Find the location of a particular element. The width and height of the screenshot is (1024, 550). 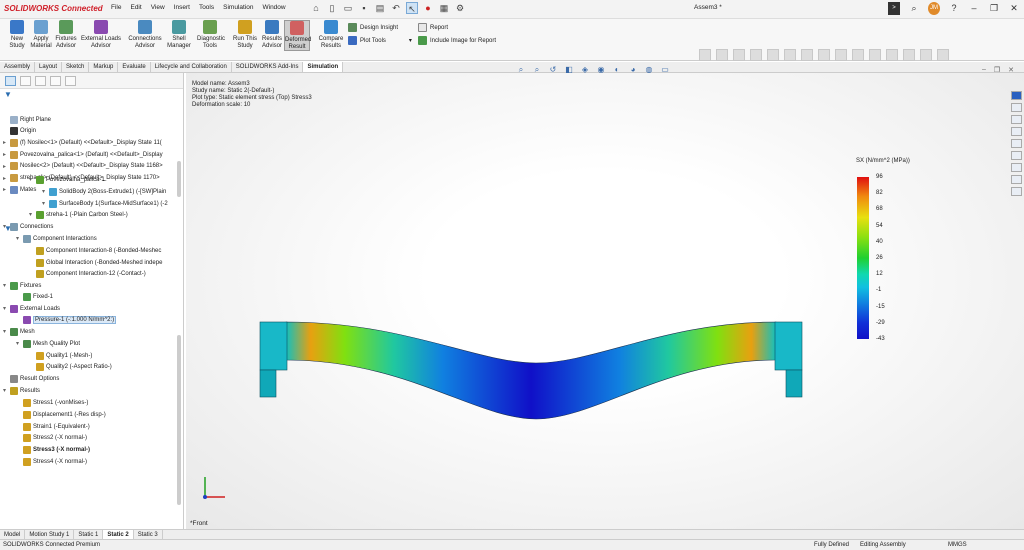

avatar: JM is located at coordinates (934, 8).